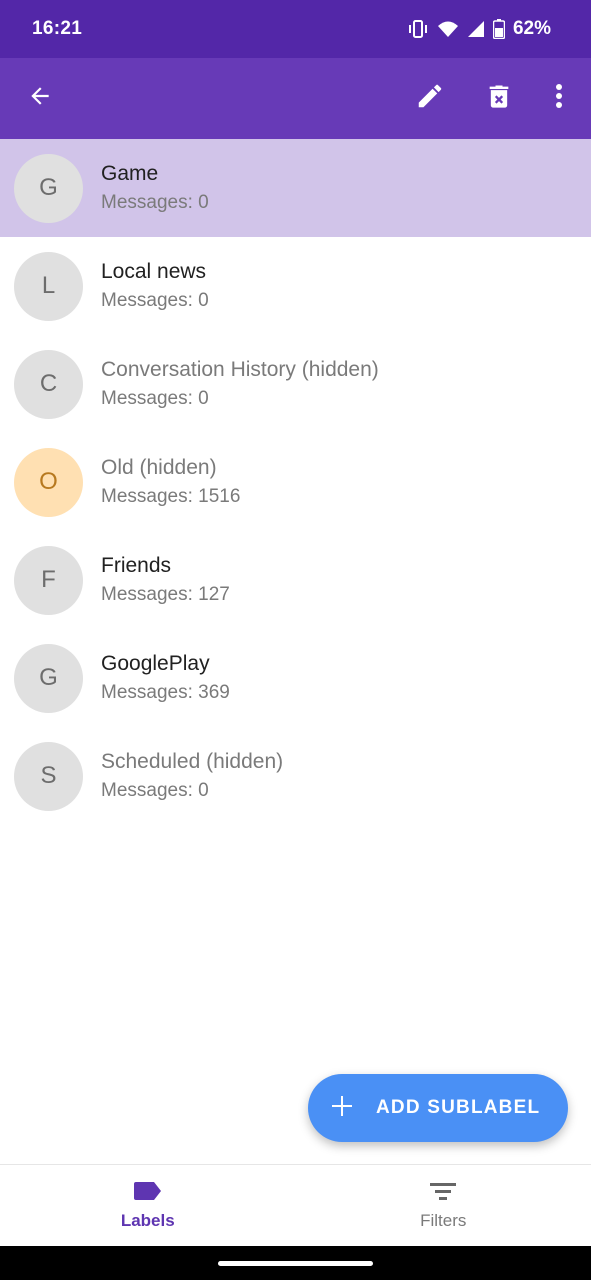 This screenshot has width=591, height=1280. I want to click on label-name: Game, so click(130, 173).